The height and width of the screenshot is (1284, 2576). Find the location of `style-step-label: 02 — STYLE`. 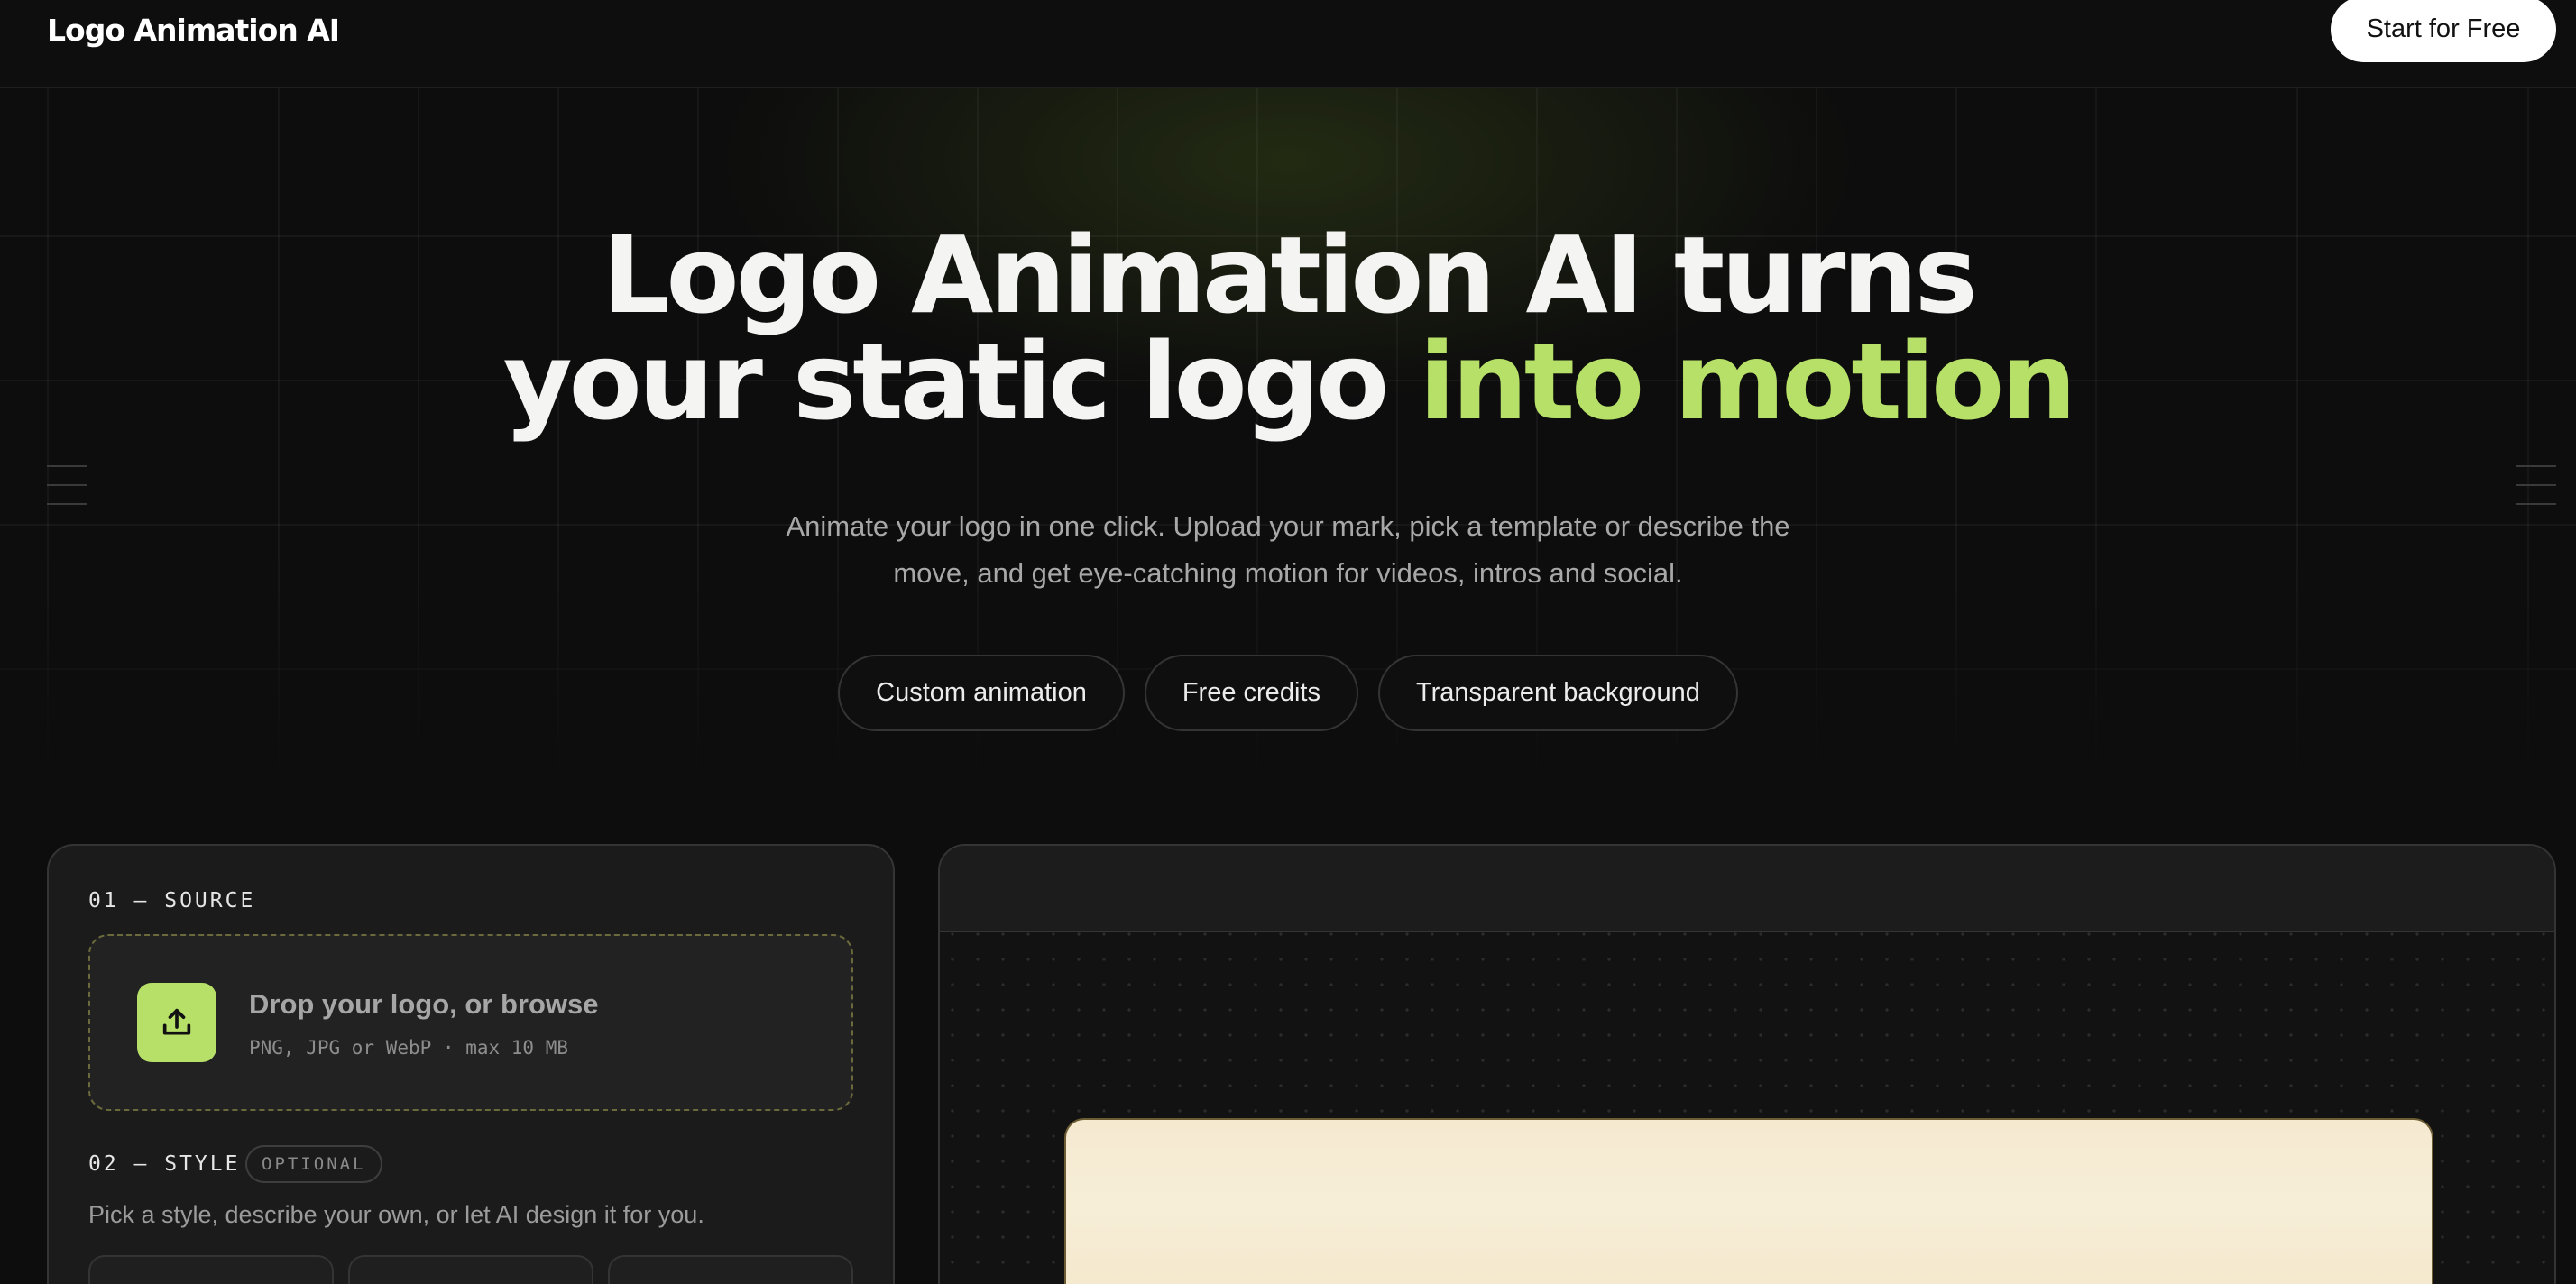

style-step-label: 02 — STYLE is located at coordinates (164, 1164).